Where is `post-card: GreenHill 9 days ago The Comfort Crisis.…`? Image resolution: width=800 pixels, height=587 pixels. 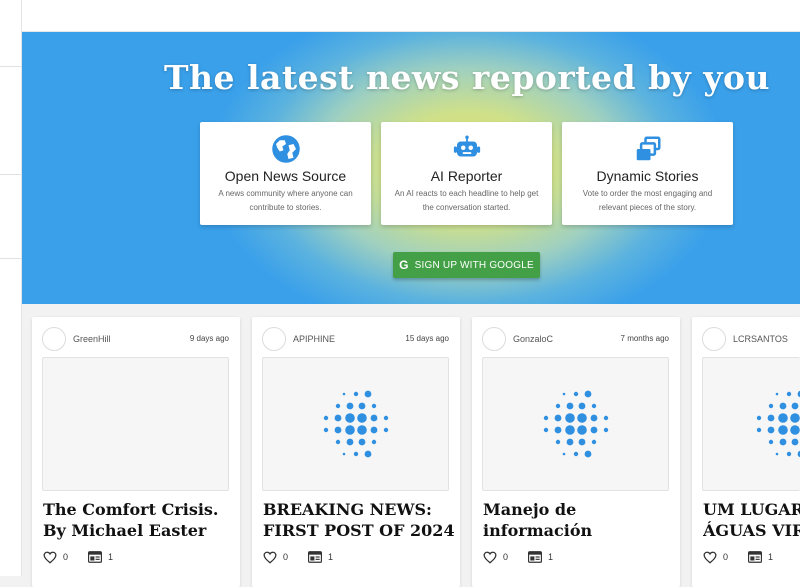 post-card: GreenHill 9 days ago The Comfort Crisis.… is located at coordinates (136, 452).